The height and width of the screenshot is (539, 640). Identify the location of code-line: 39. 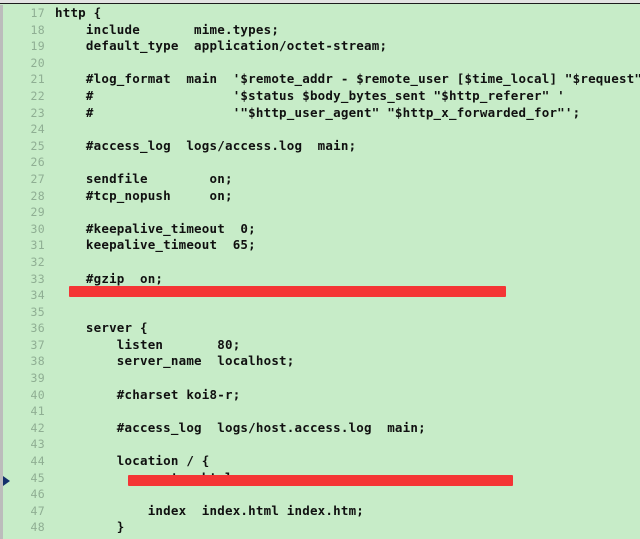
(321, 378).